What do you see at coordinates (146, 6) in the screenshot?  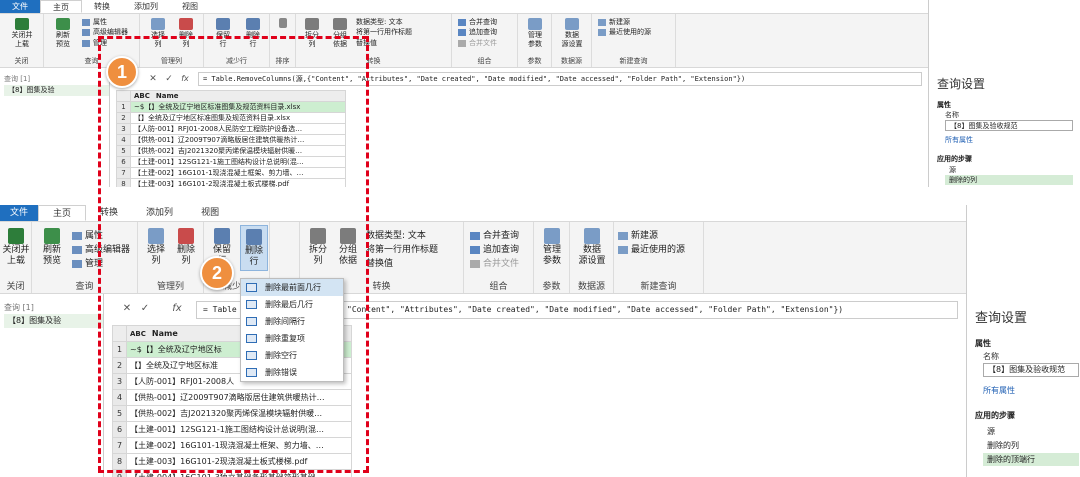 I see `tab-add-column: 添加列` at bounding box center [146, 6].